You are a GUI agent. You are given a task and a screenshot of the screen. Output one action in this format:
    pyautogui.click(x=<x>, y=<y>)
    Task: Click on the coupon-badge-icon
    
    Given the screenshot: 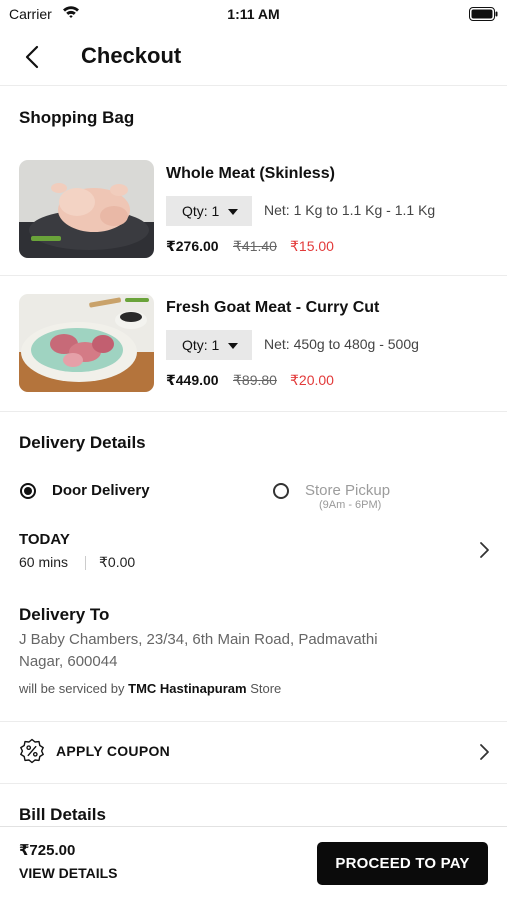 What is the action you would take?
    pyautogui.click(x=32, y=751)
    